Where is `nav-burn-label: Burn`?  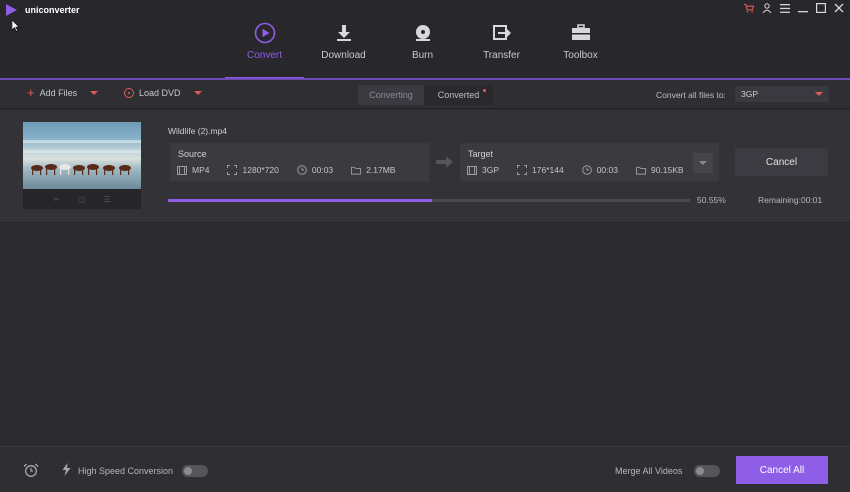 nav-burn-label: Burn is located at coordinates (422, 55).